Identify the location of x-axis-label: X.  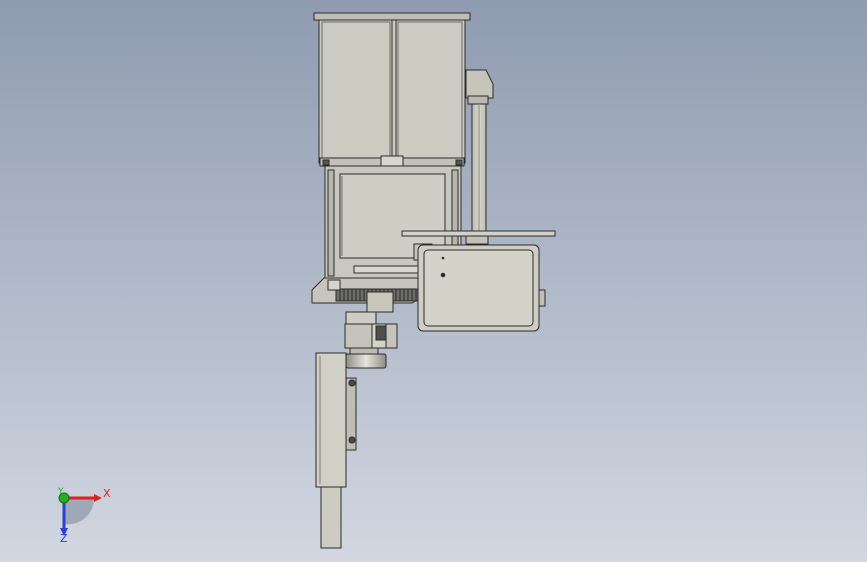
(107, 493).